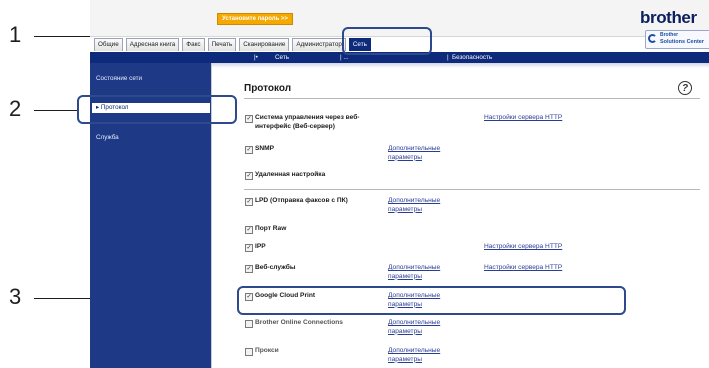 This screenshot has height=368, width=709. What do you see at coordinates (265, 148) in the screenshot?
I see `protocol-label: SNMP` at bounding box center [265, 148].